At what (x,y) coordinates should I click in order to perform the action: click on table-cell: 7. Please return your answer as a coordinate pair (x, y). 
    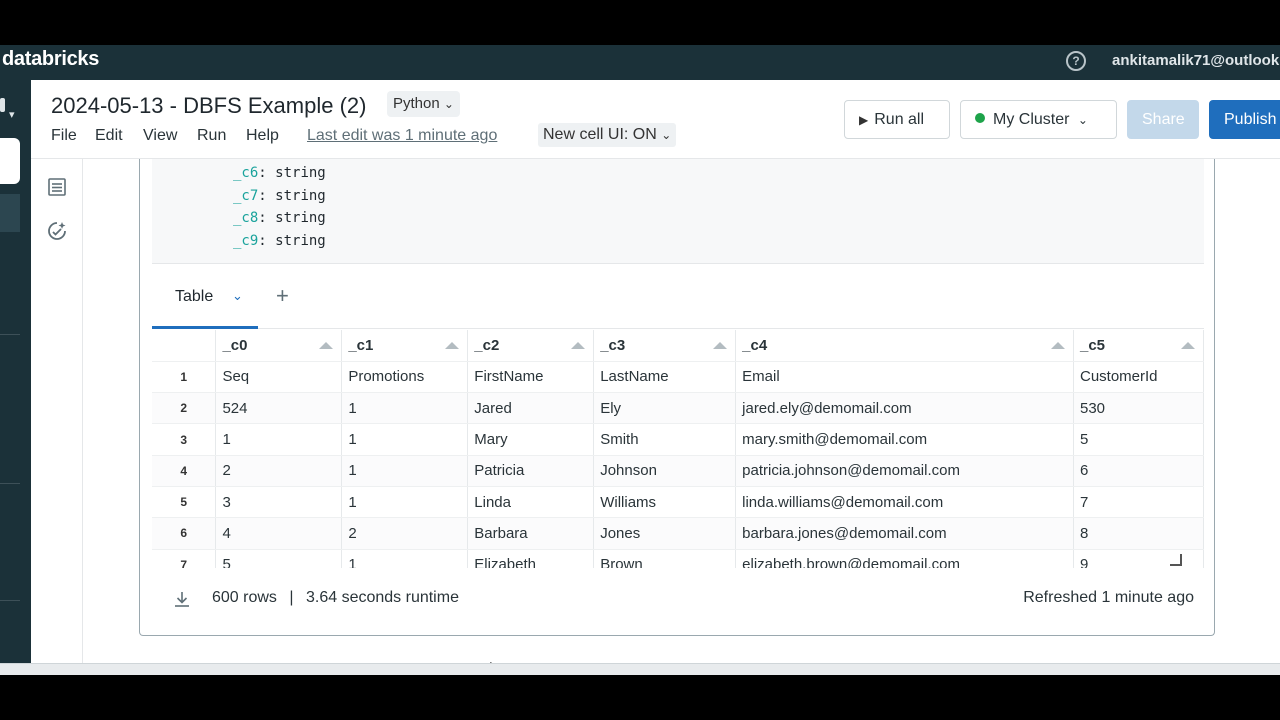
    Looking at the image, I should click on (1138, 502).